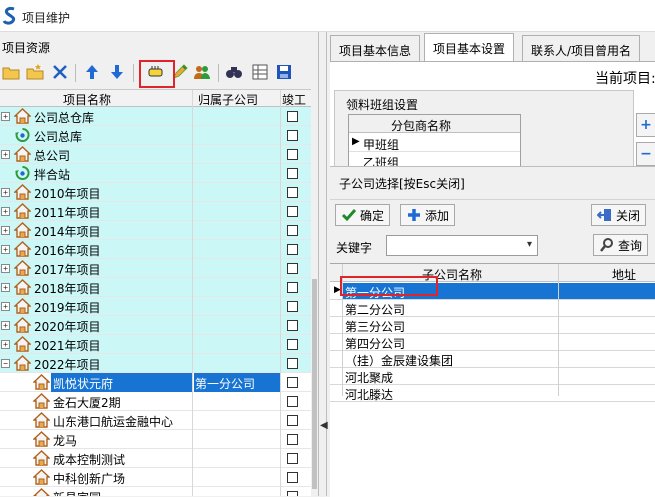 This screenshot has width=655, height=497. I want to click on project-name: 2014年项目, so click(67, 232).